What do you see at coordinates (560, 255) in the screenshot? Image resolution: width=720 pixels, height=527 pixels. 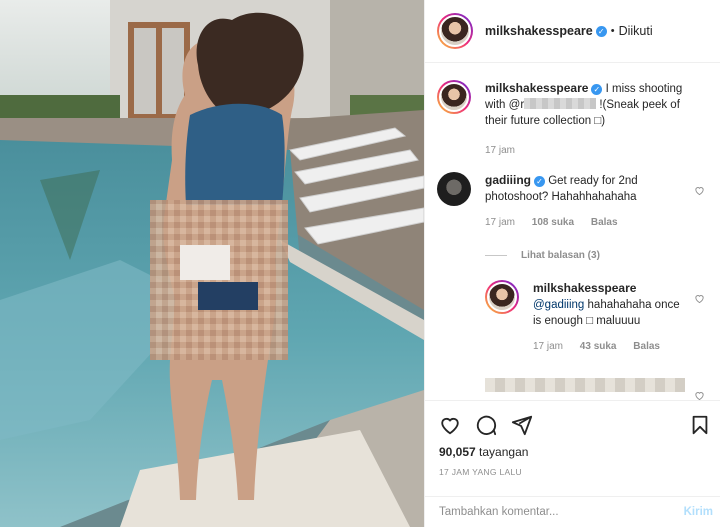 I see `view-replies-label: Lihat balasan (3)` at bounding box center [560, 255].